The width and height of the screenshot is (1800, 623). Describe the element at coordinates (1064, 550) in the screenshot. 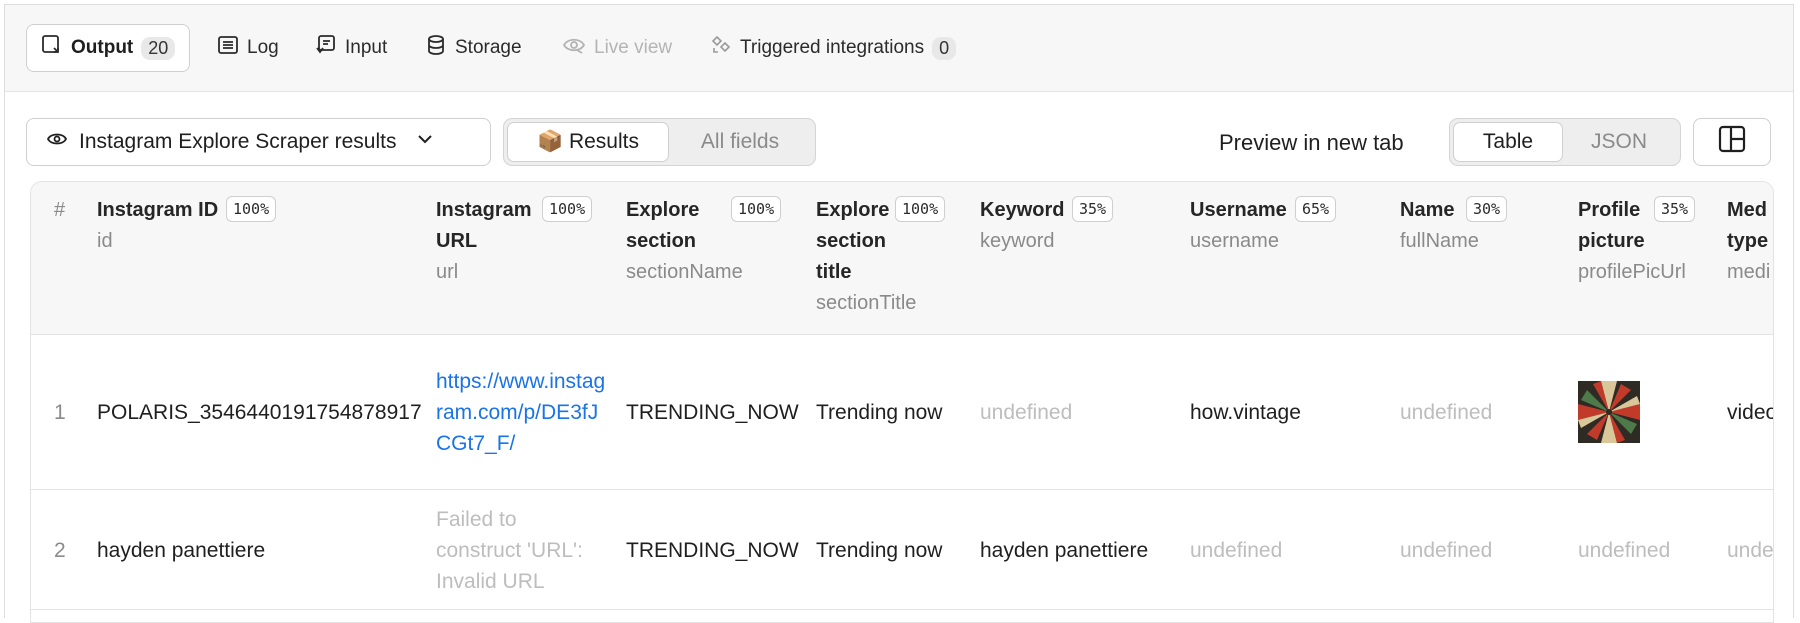

I see `cell-keyword: hayden panettiere` at that location.